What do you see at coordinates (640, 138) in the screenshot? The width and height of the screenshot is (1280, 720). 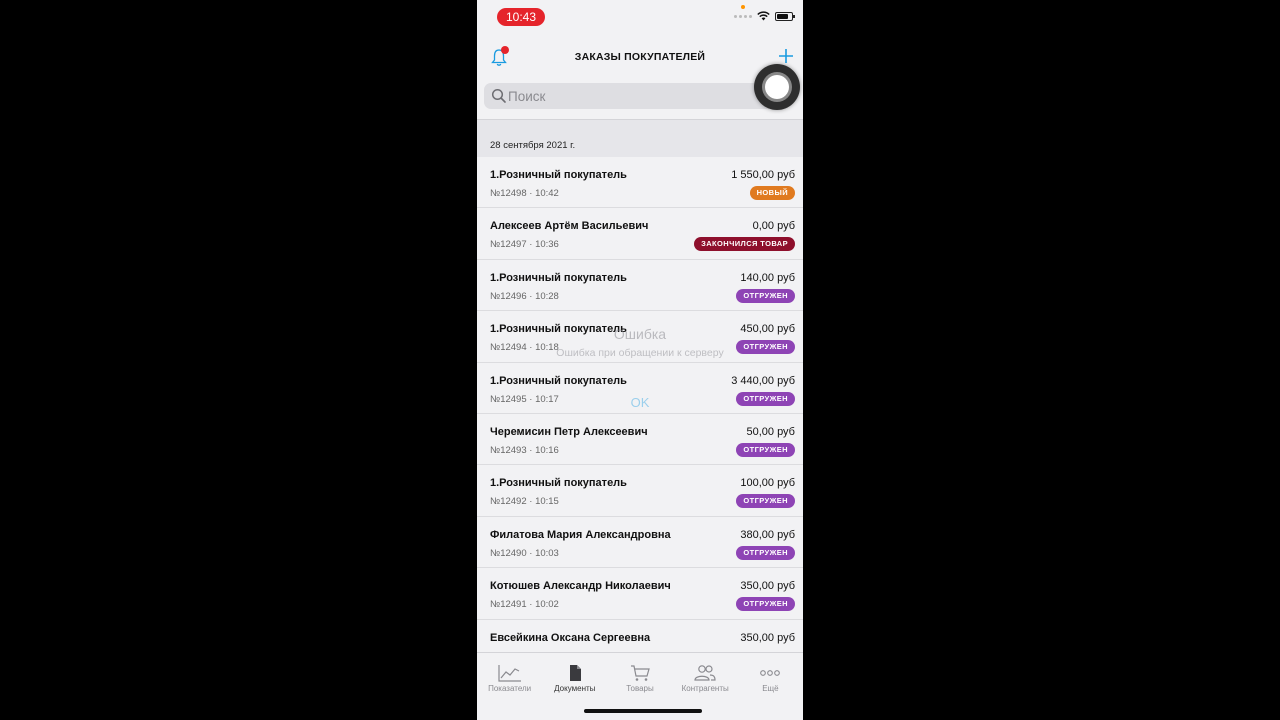 I see `date-section-header: 28 сентября 2021 г.` at bounding box center [640, 138].